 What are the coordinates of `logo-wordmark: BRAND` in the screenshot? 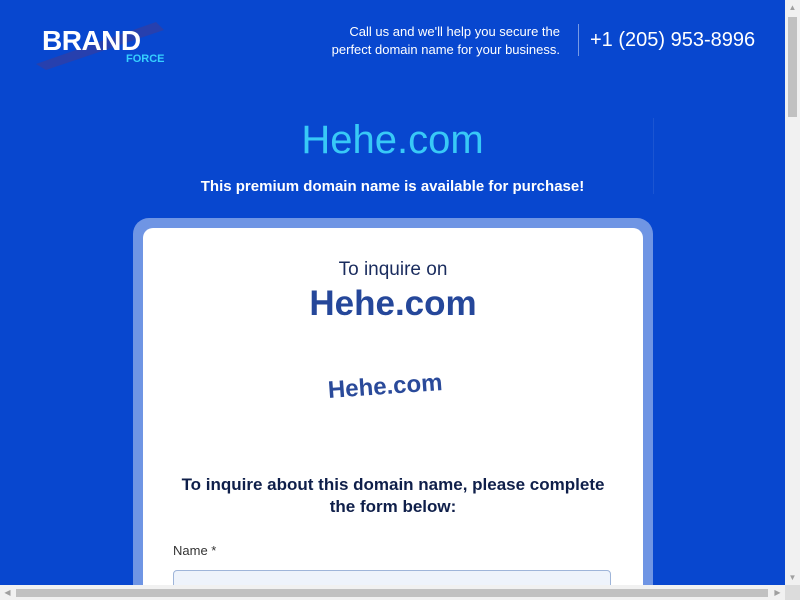 It's located at (91, 40).